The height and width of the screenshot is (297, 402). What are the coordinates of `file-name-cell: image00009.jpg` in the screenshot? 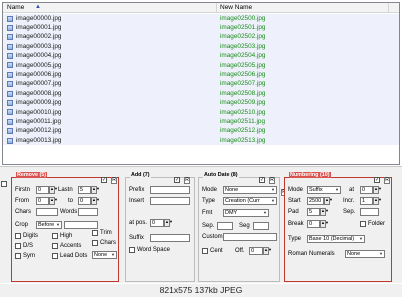 It's located at (39, 103).